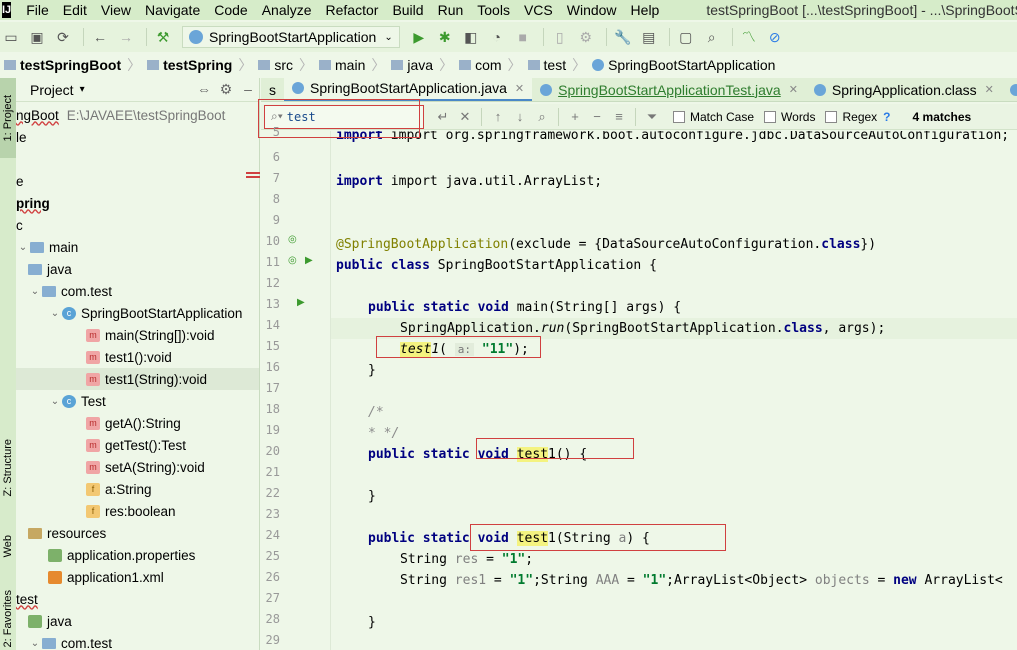 This screenshot has height=650, width=1017. What do you see at coordinates (904, 89) in the screenshot?
I see `editor-tab-springapplication: SpringApplication.class ✕` at bounding box center [904, 89].